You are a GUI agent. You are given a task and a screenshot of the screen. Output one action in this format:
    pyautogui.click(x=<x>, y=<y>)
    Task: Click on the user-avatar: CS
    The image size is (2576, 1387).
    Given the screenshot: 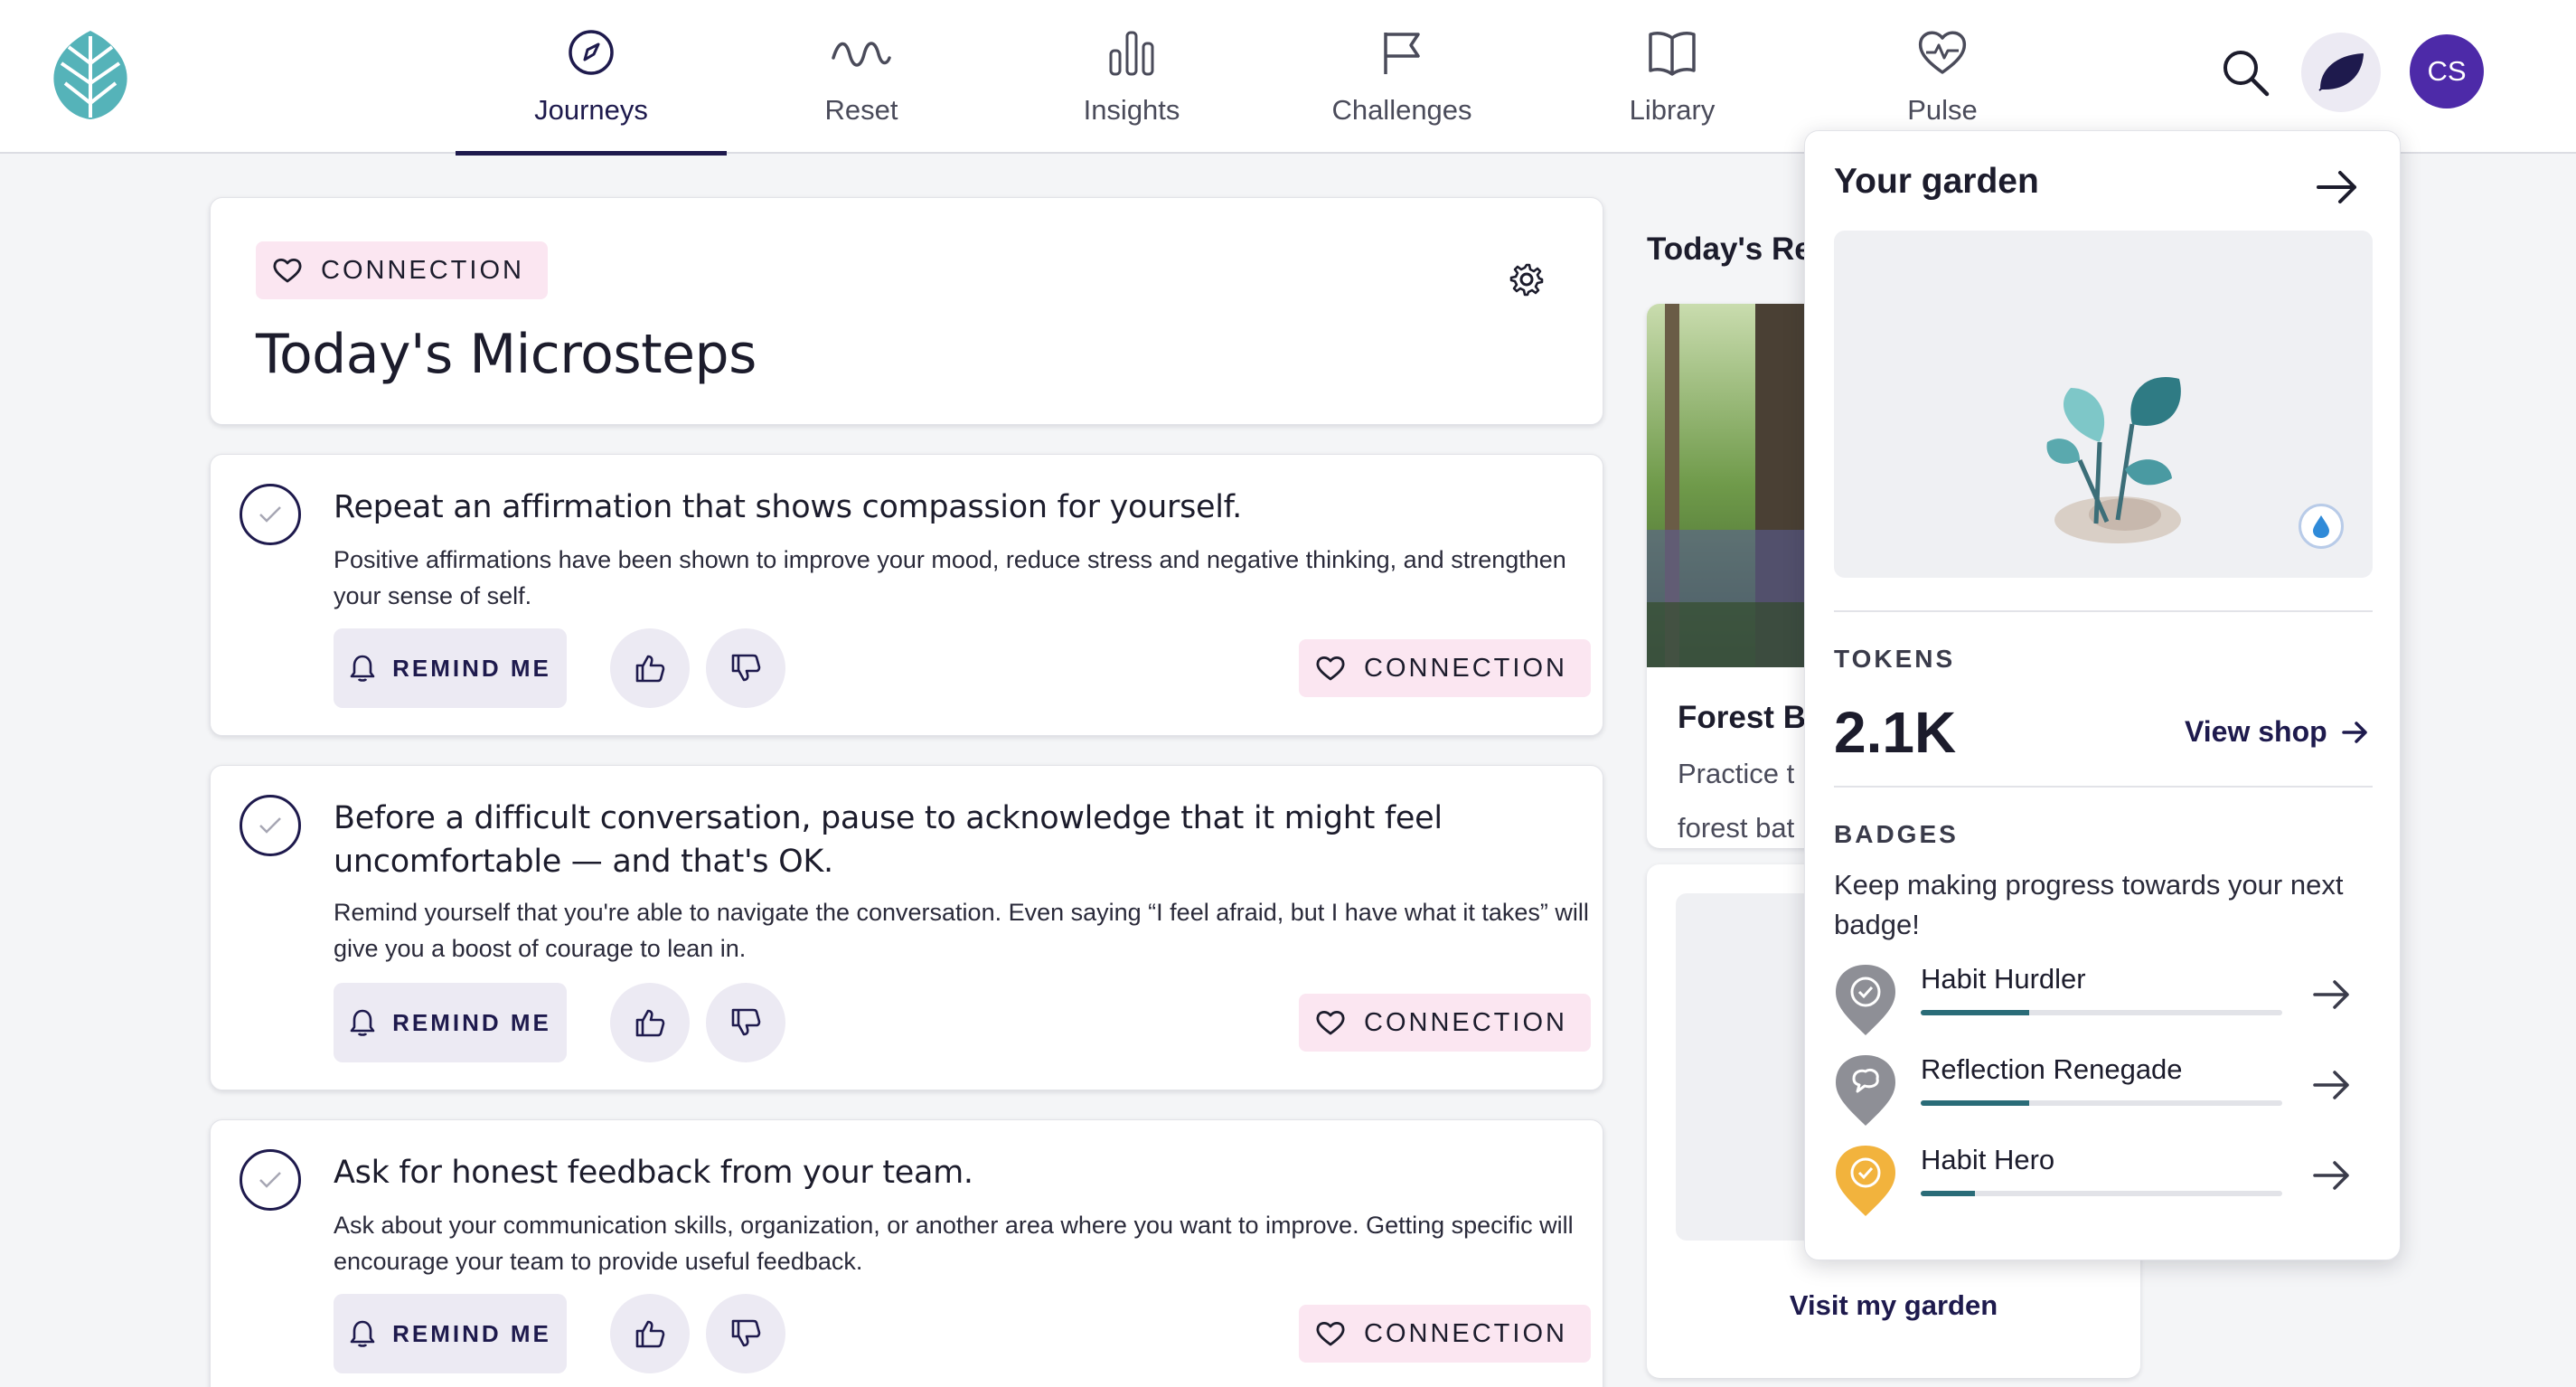 What is the action you would take?
    pyautogui.click(x=2447, y=71)
    